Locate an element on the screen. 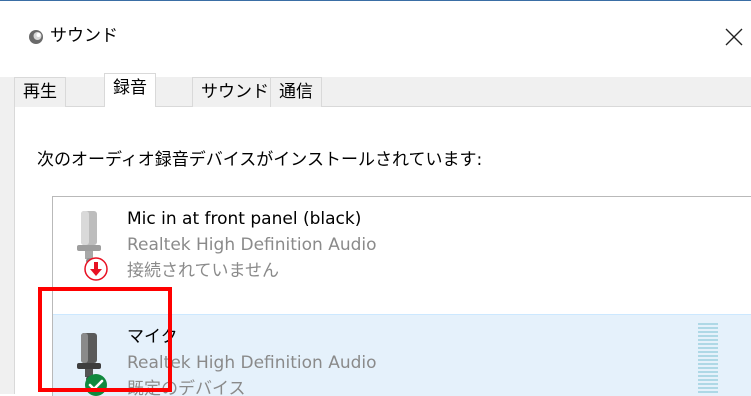 The image size is (751, 396). tab-playback: 再生 is located at coordinates (40, 92).